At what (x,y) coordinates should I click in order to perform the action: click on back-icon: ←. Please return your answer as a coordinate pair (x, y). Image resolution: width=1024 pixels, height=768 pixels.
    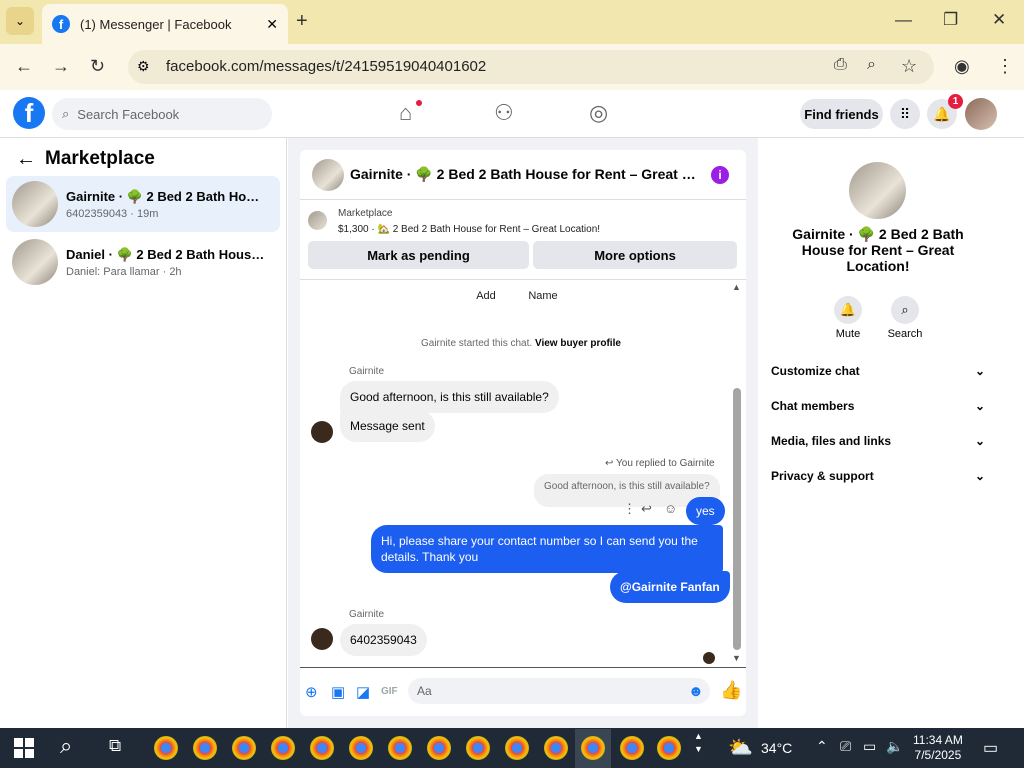
    Looking at the image, I should click on (24, 66).